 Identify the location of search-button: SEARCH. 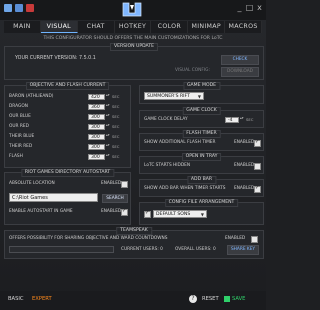
(115, 198).